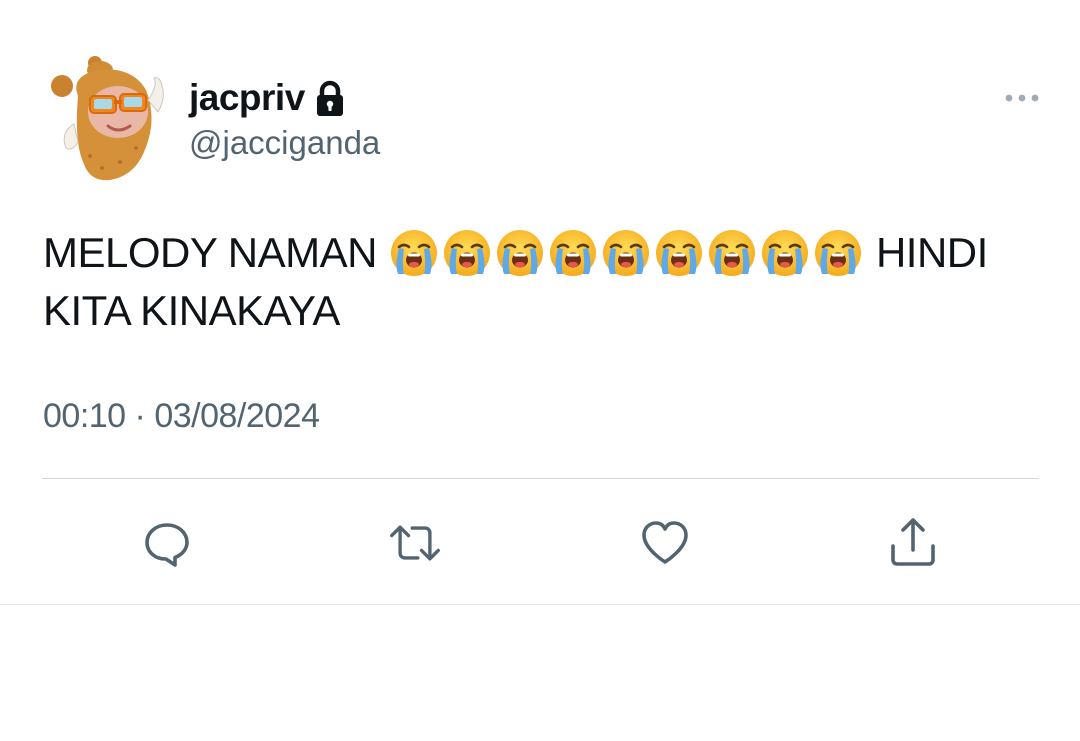  I want to click on avatar, so click(111, 120).